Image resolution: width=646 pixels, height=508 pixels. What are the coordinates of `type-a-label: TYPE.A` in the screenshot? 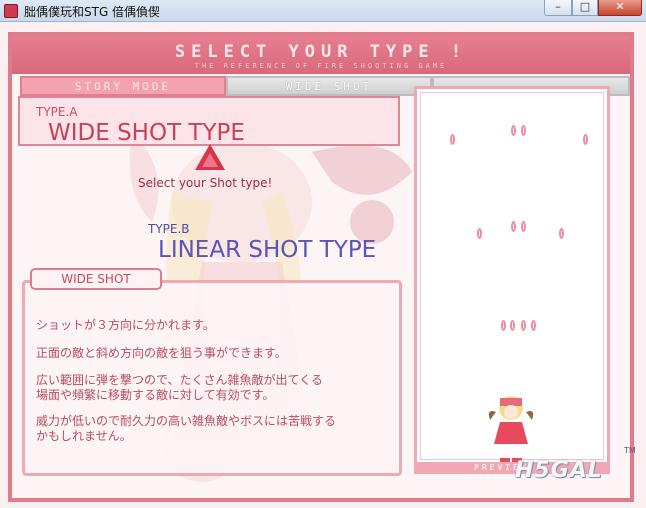 It's located at (57, 112).